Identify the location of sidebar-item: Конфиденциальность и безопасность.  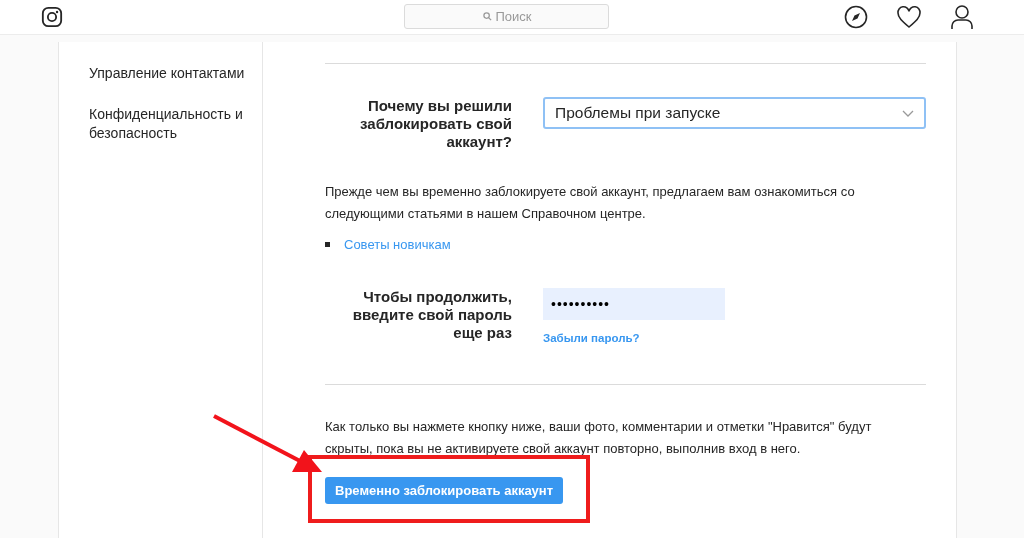
(171, 124).